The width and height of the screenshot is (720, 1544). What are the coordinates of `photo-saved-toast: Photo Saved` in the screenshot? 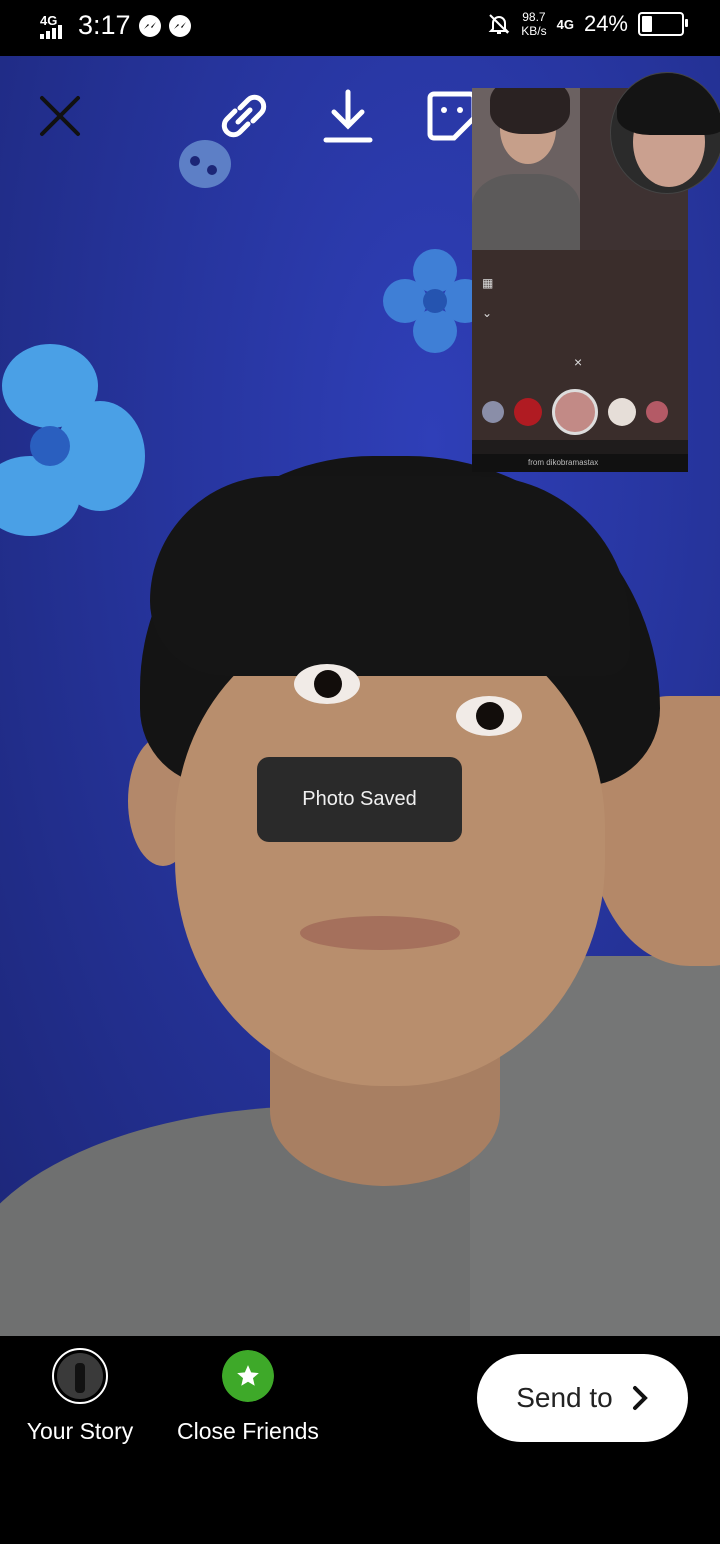 It's located at (359, 799).